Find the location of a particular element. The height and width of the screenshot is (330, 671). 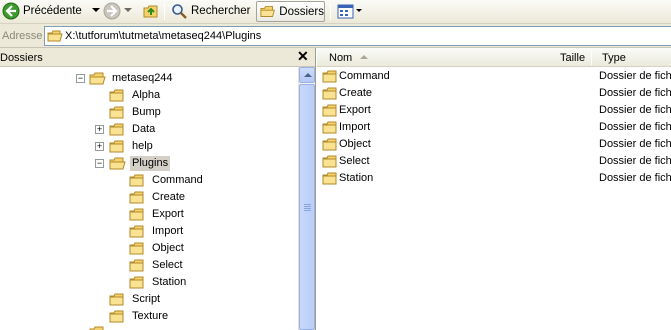

file-name: Select is located at coordinates (354, 161).